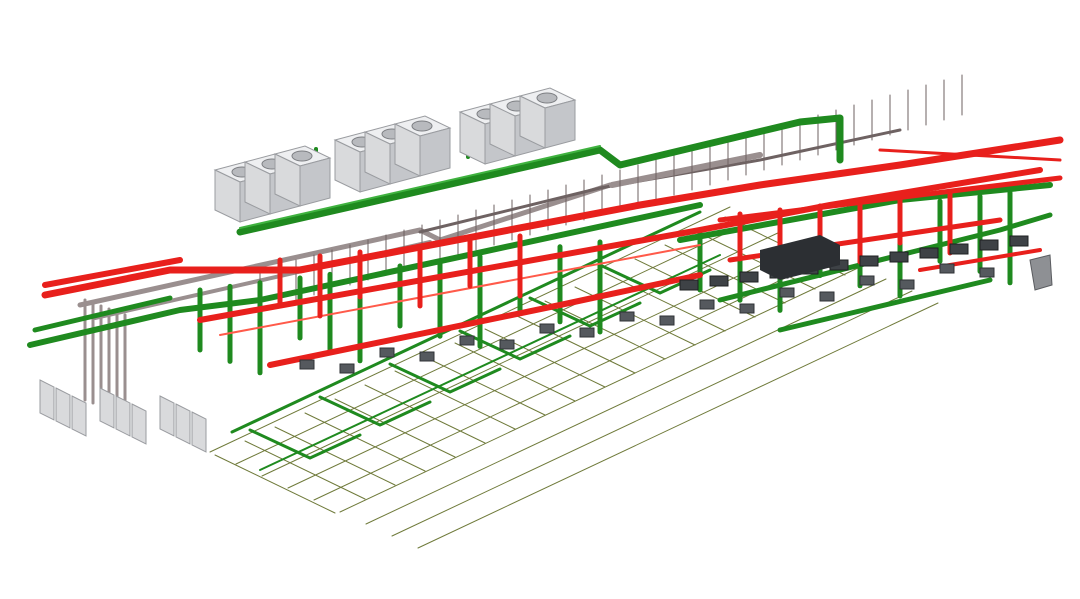 The image size is (1080, 599). Describe the element at coordinates (1041, 272) in the screenshot. I see `expansion-tank` at that location.